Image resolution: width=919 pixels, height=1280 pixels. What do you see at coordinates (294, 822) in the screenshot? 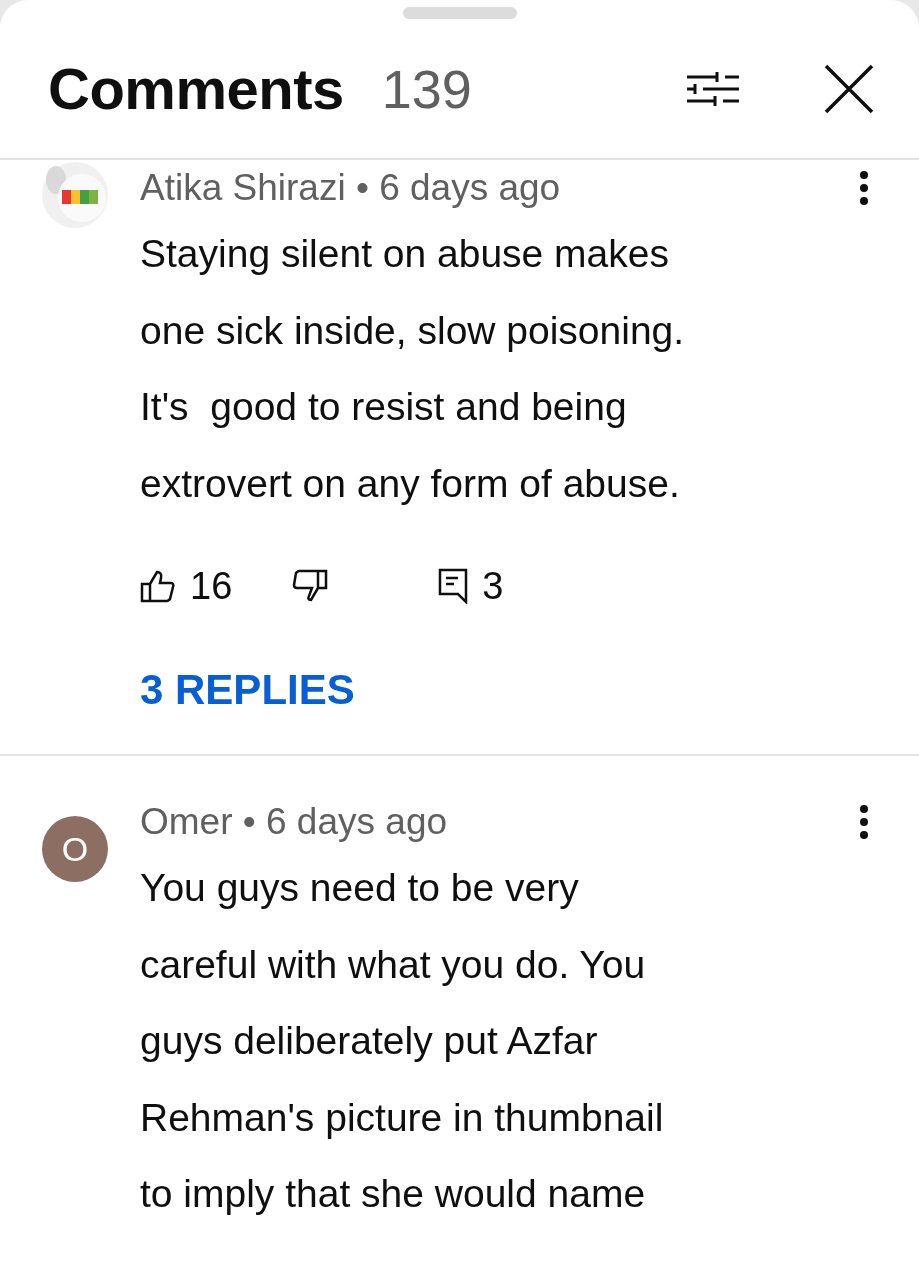
I see `comment-meta: Omer • 6 days ago` at bounding box center [294, 822].